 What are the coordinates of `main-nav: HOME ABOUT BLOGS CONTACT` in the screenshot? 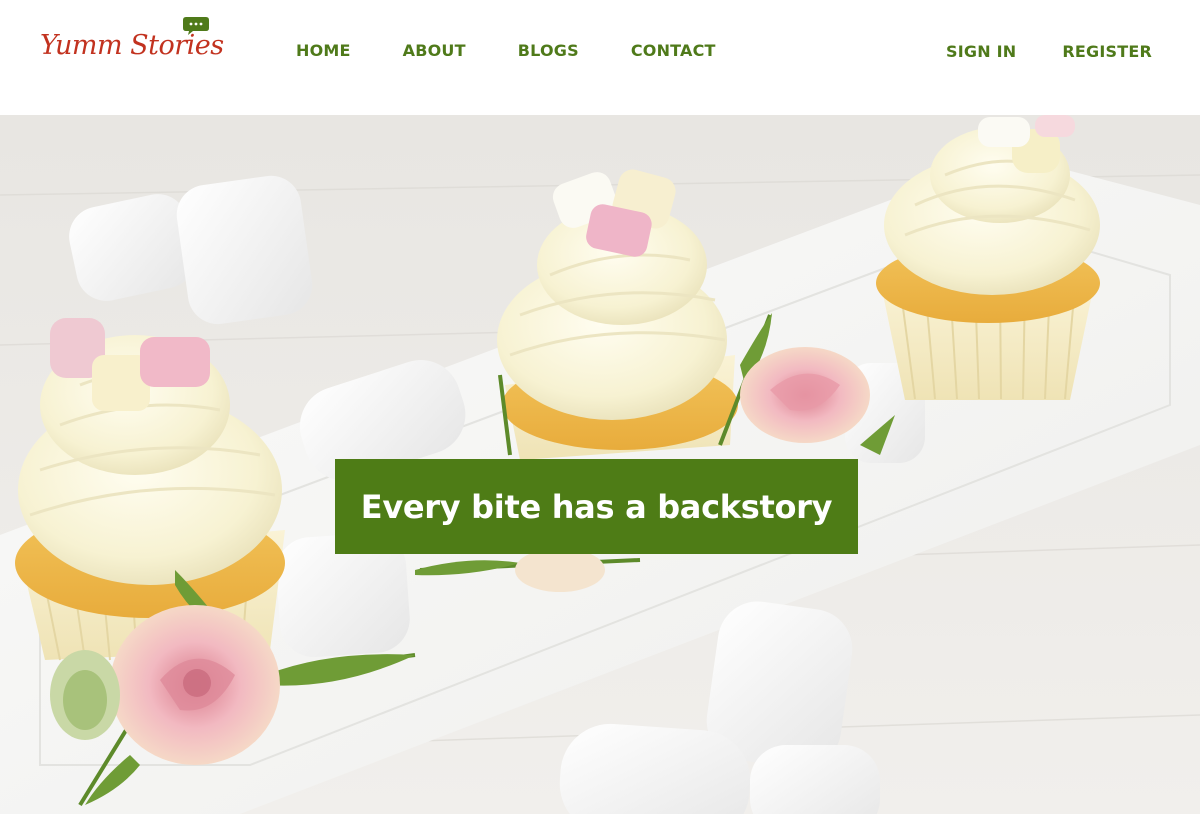 It's located at (532, 51).